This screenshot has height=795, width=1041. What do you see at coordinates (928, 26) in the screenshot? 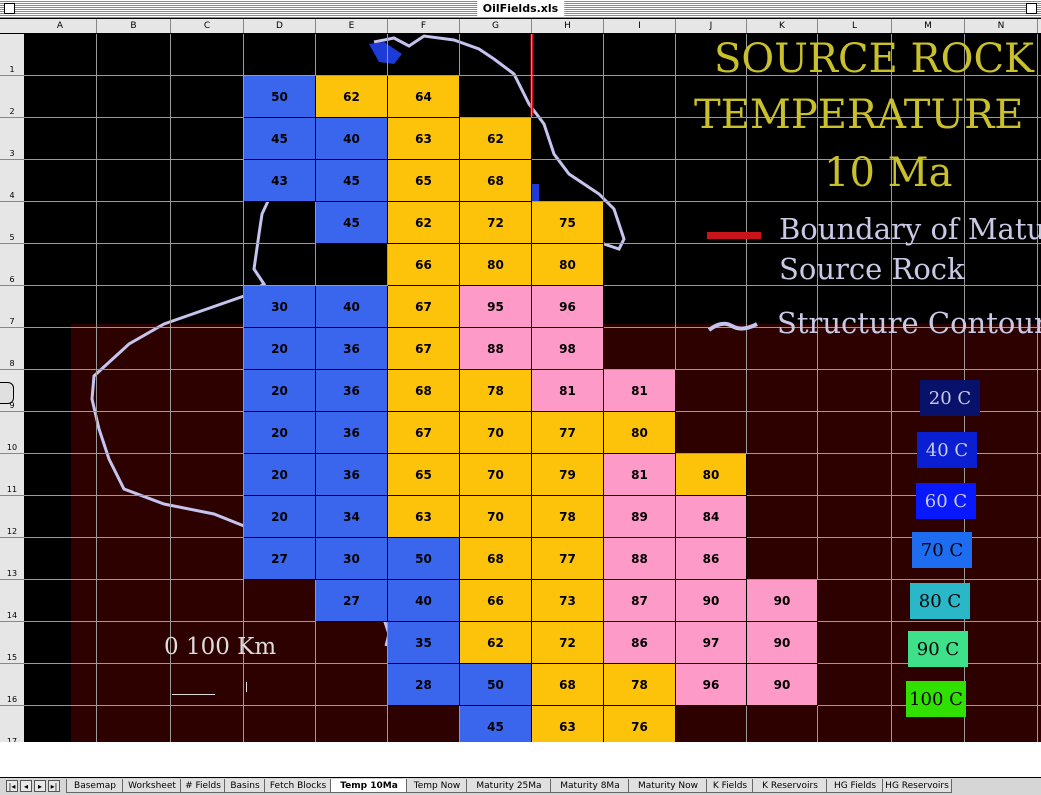
I see `column-header-m: M` at bounding box center [928, 26].